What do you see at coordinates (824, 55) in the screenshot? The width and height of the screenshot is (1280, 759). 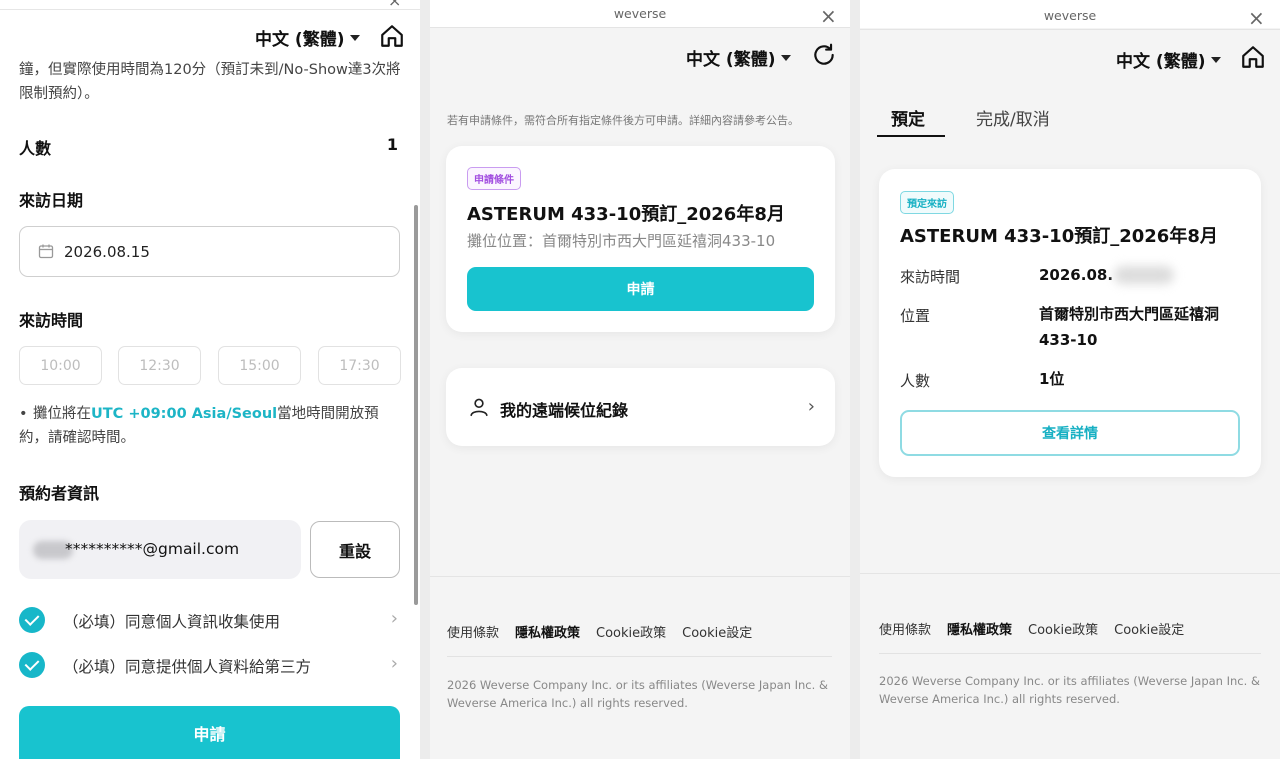 I see `refresh-icon` at bounding box center [824, 55].